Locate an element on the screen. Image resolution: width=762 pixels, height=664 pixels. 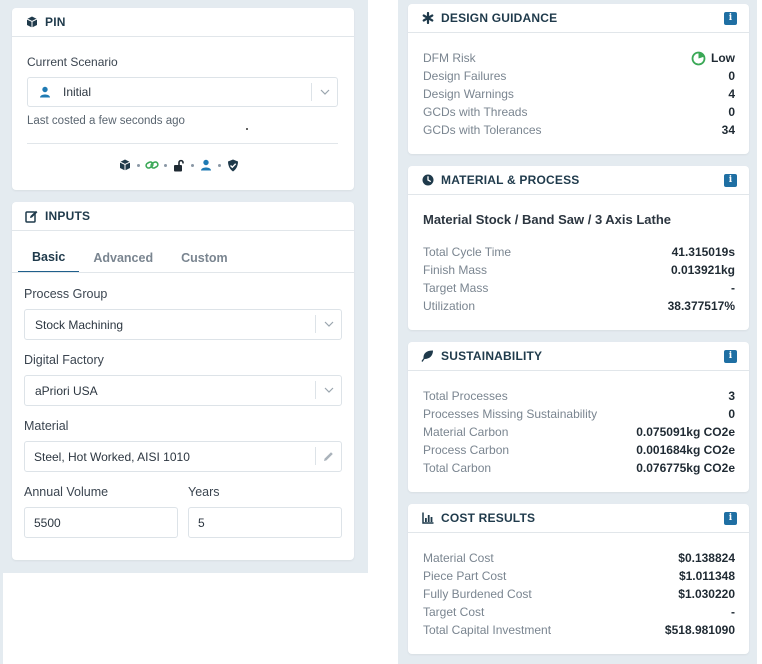
tab-basic: Basic is located at coordinates (49, 257).